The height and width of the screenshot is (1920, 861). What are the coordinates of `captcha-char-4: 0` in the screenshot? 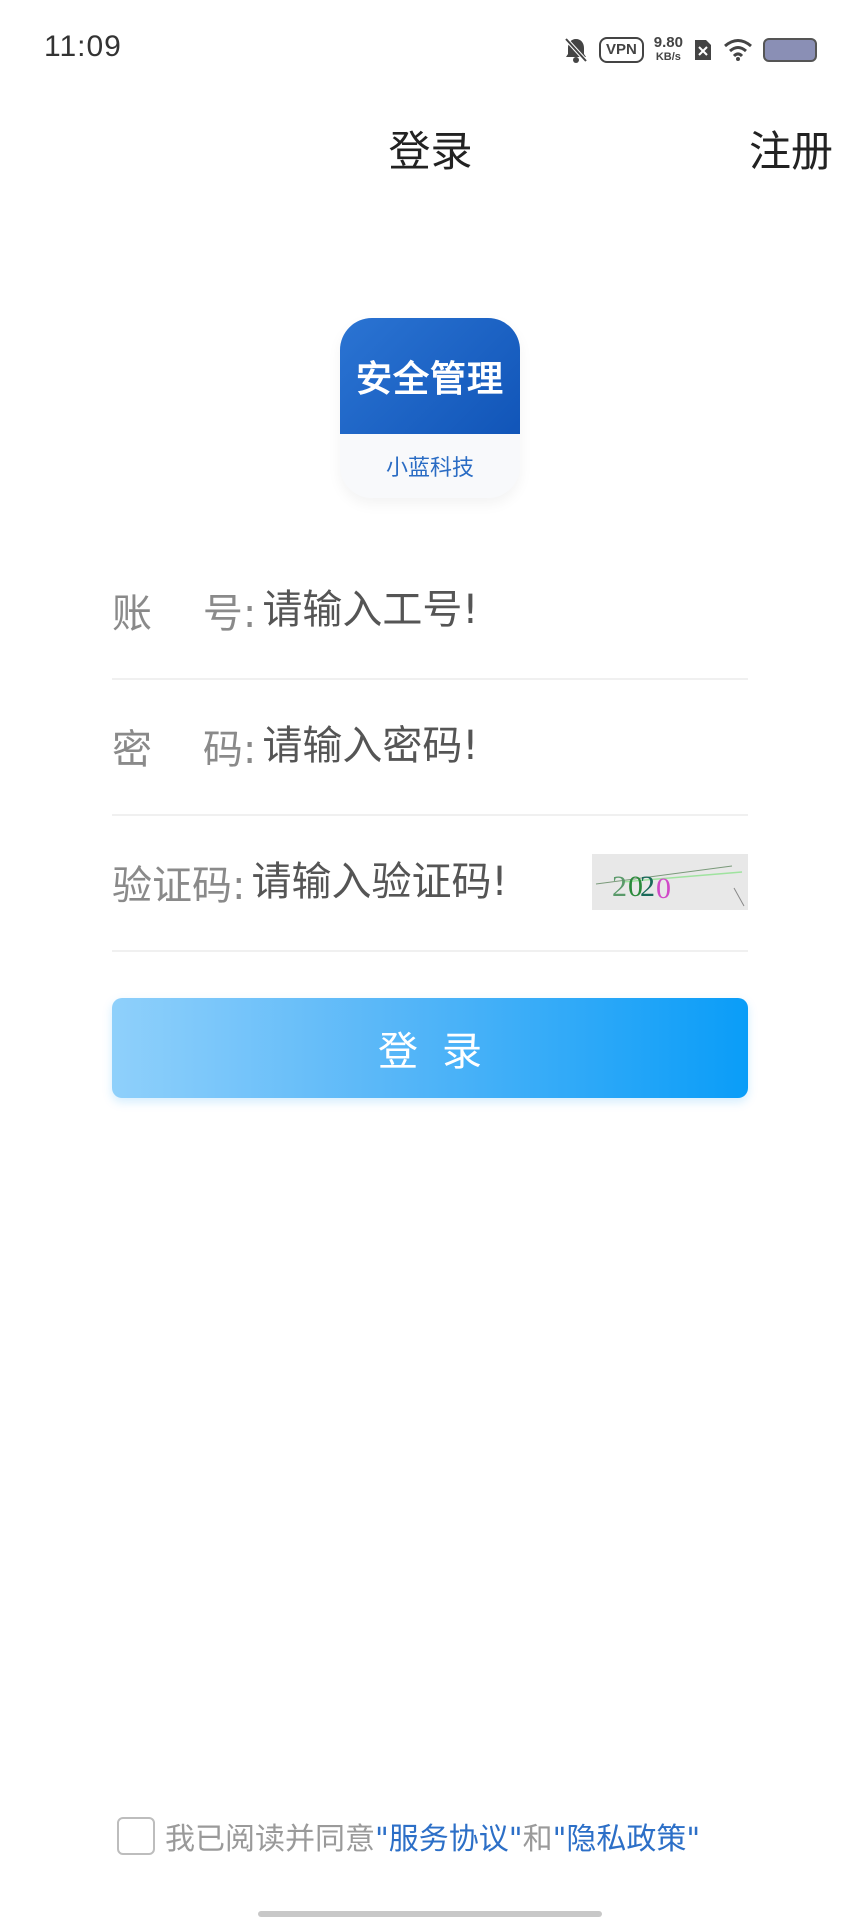 It's located at (663, 888).